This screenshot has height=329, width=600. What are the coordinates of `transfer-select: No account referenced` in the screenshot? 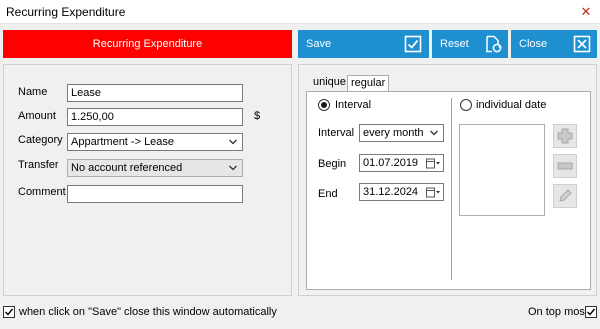 It's located at (155, 168).